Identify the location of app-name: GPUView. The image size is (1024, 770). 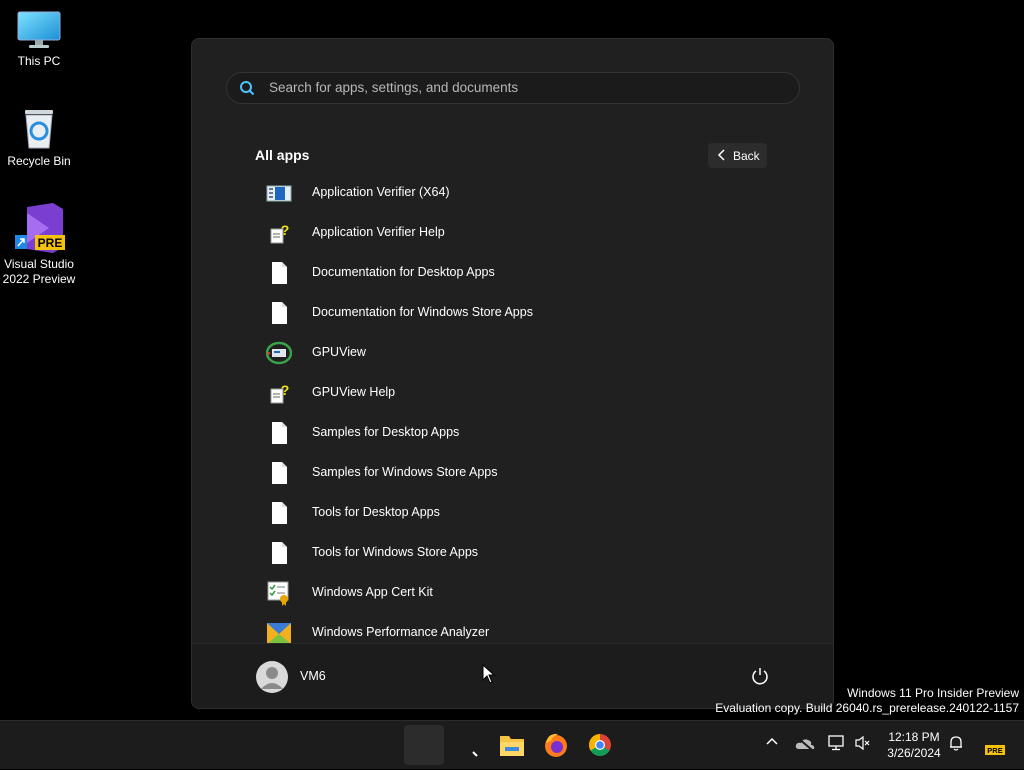
(339, 352).